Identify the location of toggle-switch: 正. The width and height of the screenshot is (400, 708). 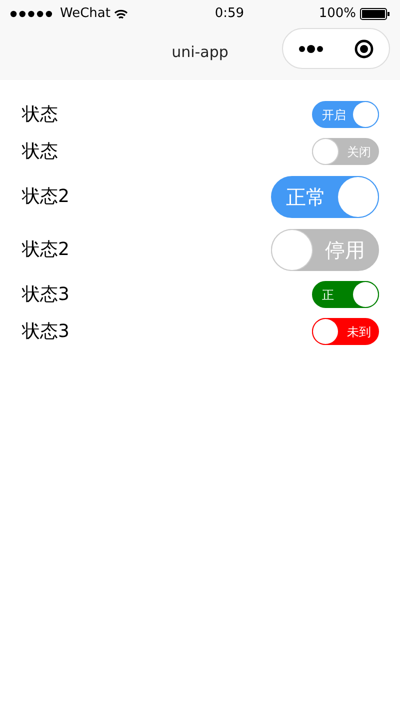
(345, 294).